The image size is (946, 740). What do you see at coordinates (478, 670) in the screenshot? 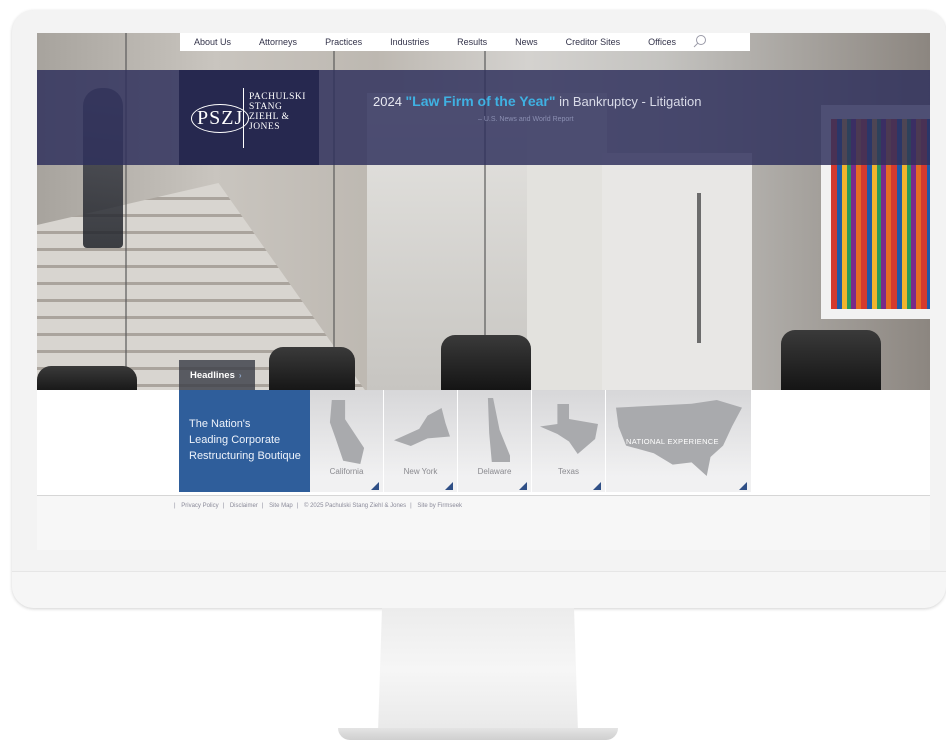
I see `monitor-stand` at bounding box center [478, 670].